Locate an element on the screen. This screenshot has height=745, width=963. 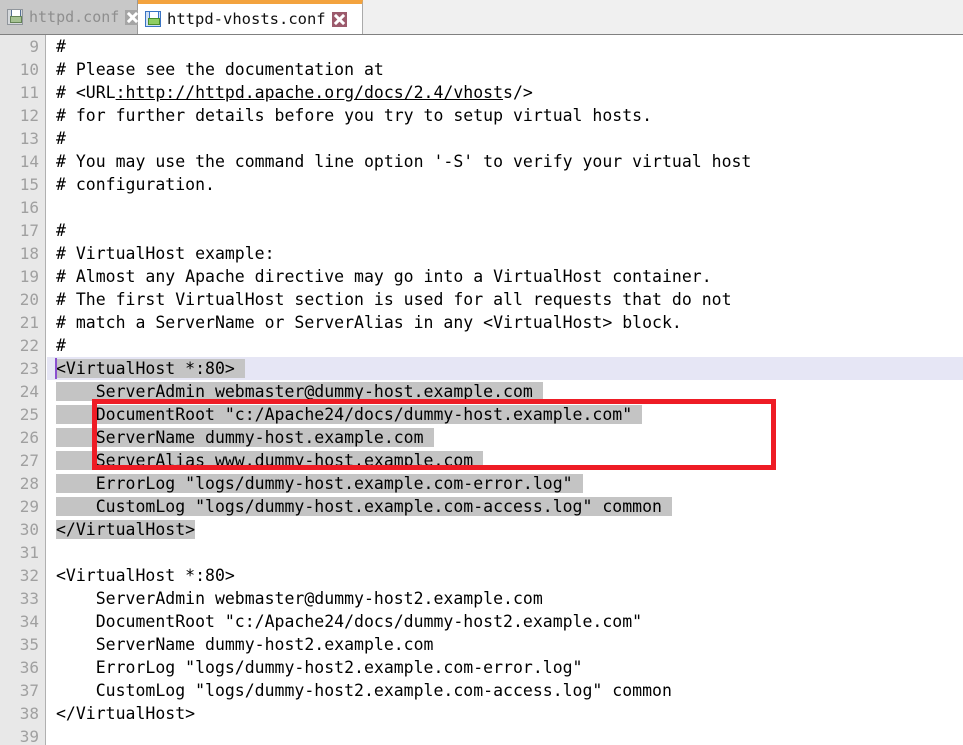
line-number: 39 is located at coordinates (29, 736).